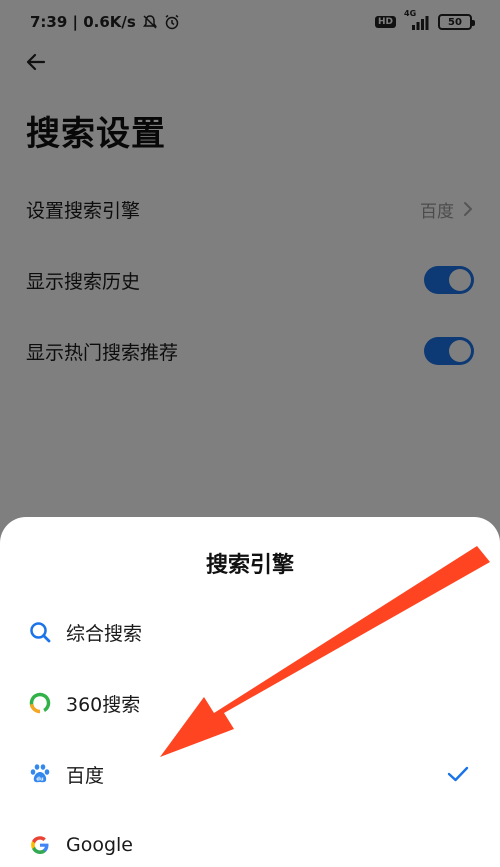 The width and height of the screenshot is (500, 867). Describe the element at coordinates (104, 633) in the screenshot. I see `option-label: 综合搜索` at that location.